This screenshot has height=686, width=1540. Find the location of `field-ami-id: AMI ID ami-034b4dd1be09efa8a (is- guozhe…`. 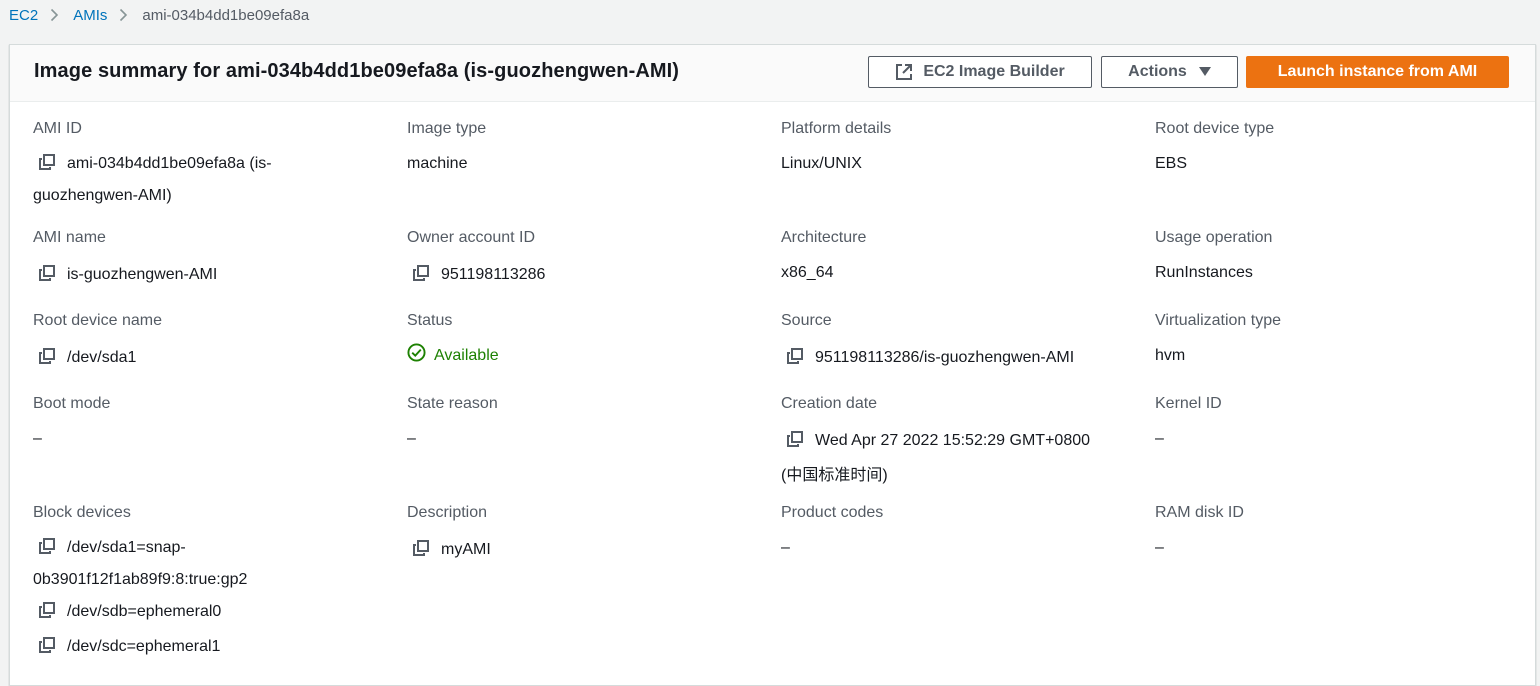

field-ami-id: AMI ID ami-034b4dd1be09efa8a (is- guozhe… is located at coordinates (198, 165).